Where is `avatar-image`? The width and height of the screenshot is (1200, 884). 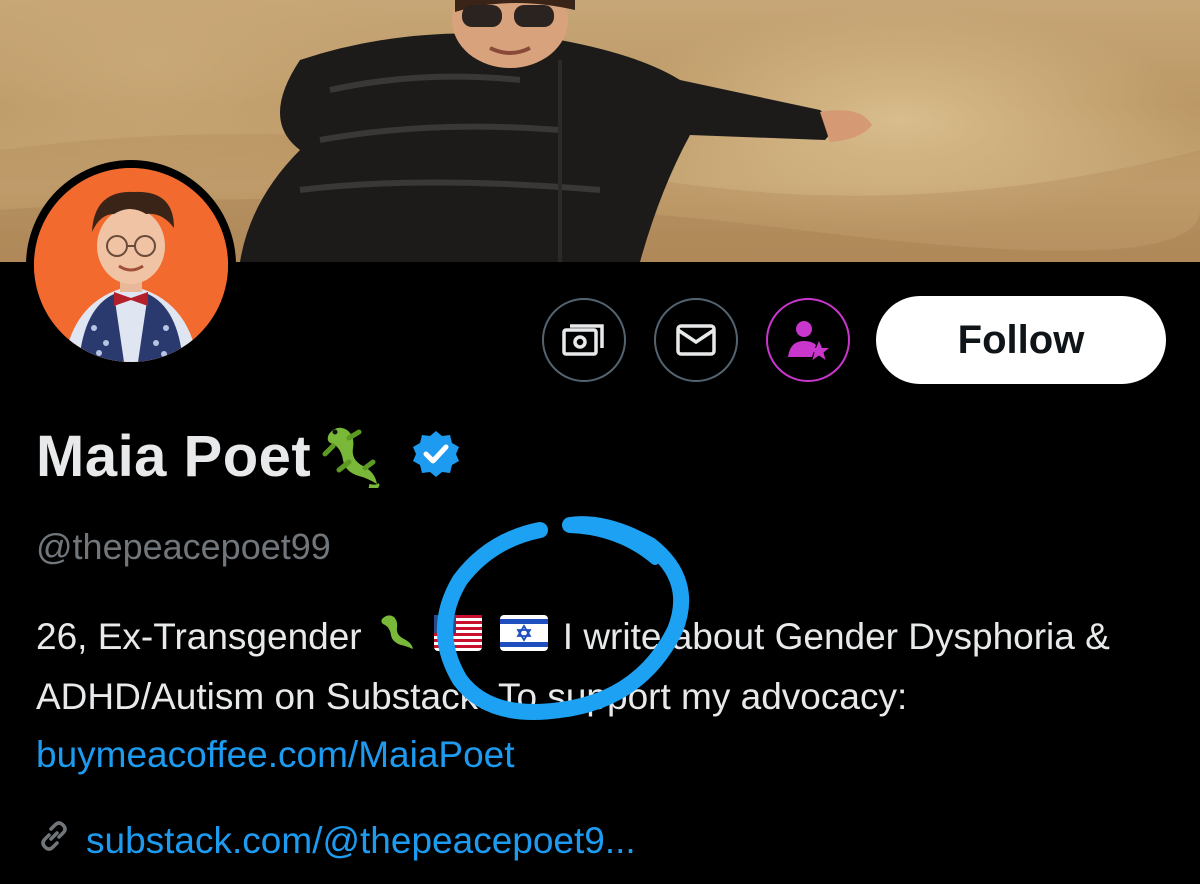
avatar-image is located at coordinates (131, 265).